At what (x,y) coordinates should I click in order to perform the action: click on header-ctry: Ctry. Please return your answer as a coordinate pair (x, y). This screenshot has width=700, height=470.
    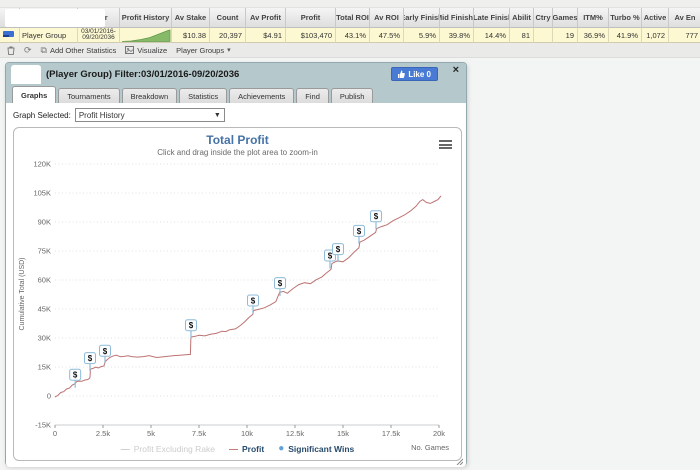
    Looking at the image, I should click on (543, 18).